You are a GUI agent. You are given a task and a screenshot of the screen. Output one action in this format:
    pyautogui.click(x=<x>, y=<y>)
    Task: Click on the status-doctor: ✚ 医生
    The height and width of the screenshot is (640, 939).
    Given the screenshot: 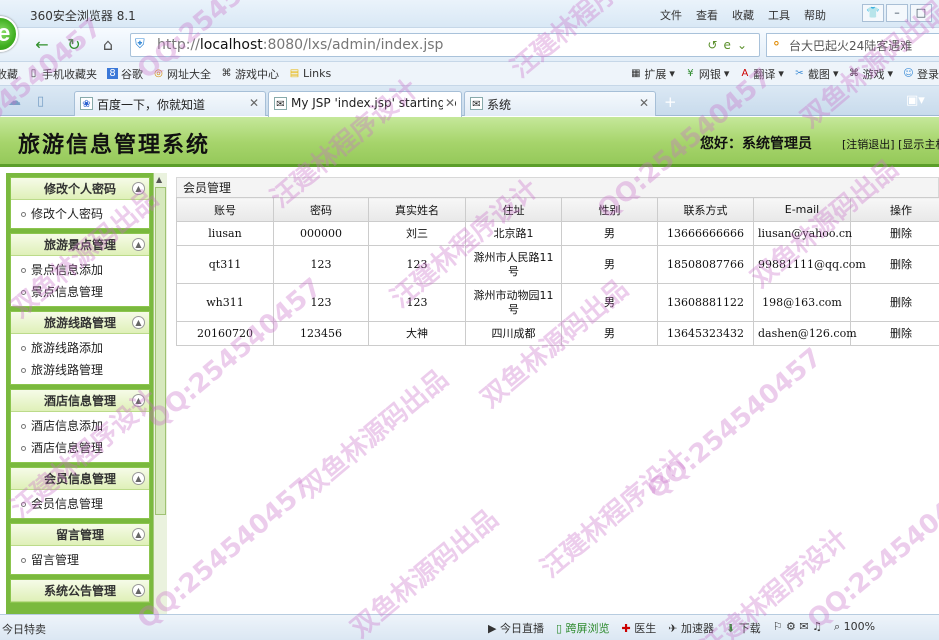 What is the action you would take?
    pyautogui.click(x=639, y=628)
    